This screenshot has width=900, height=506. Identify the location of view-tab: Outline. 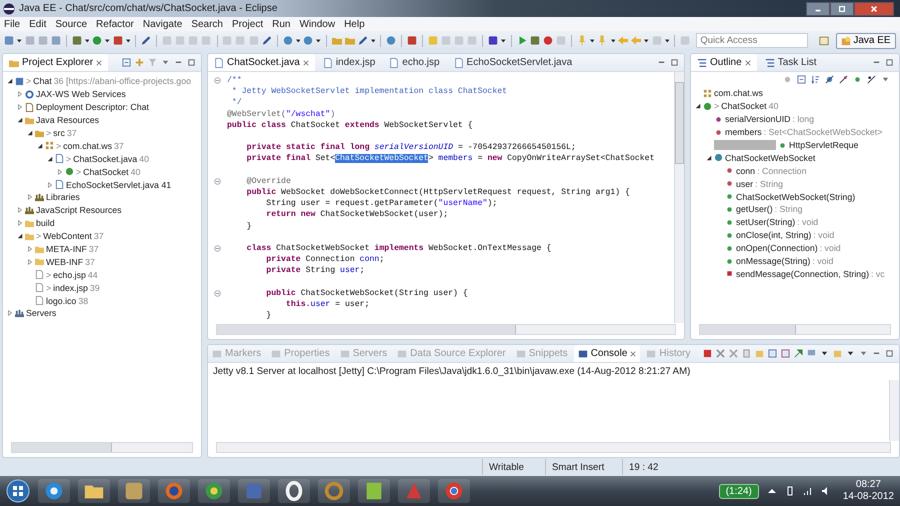
(724, 62).